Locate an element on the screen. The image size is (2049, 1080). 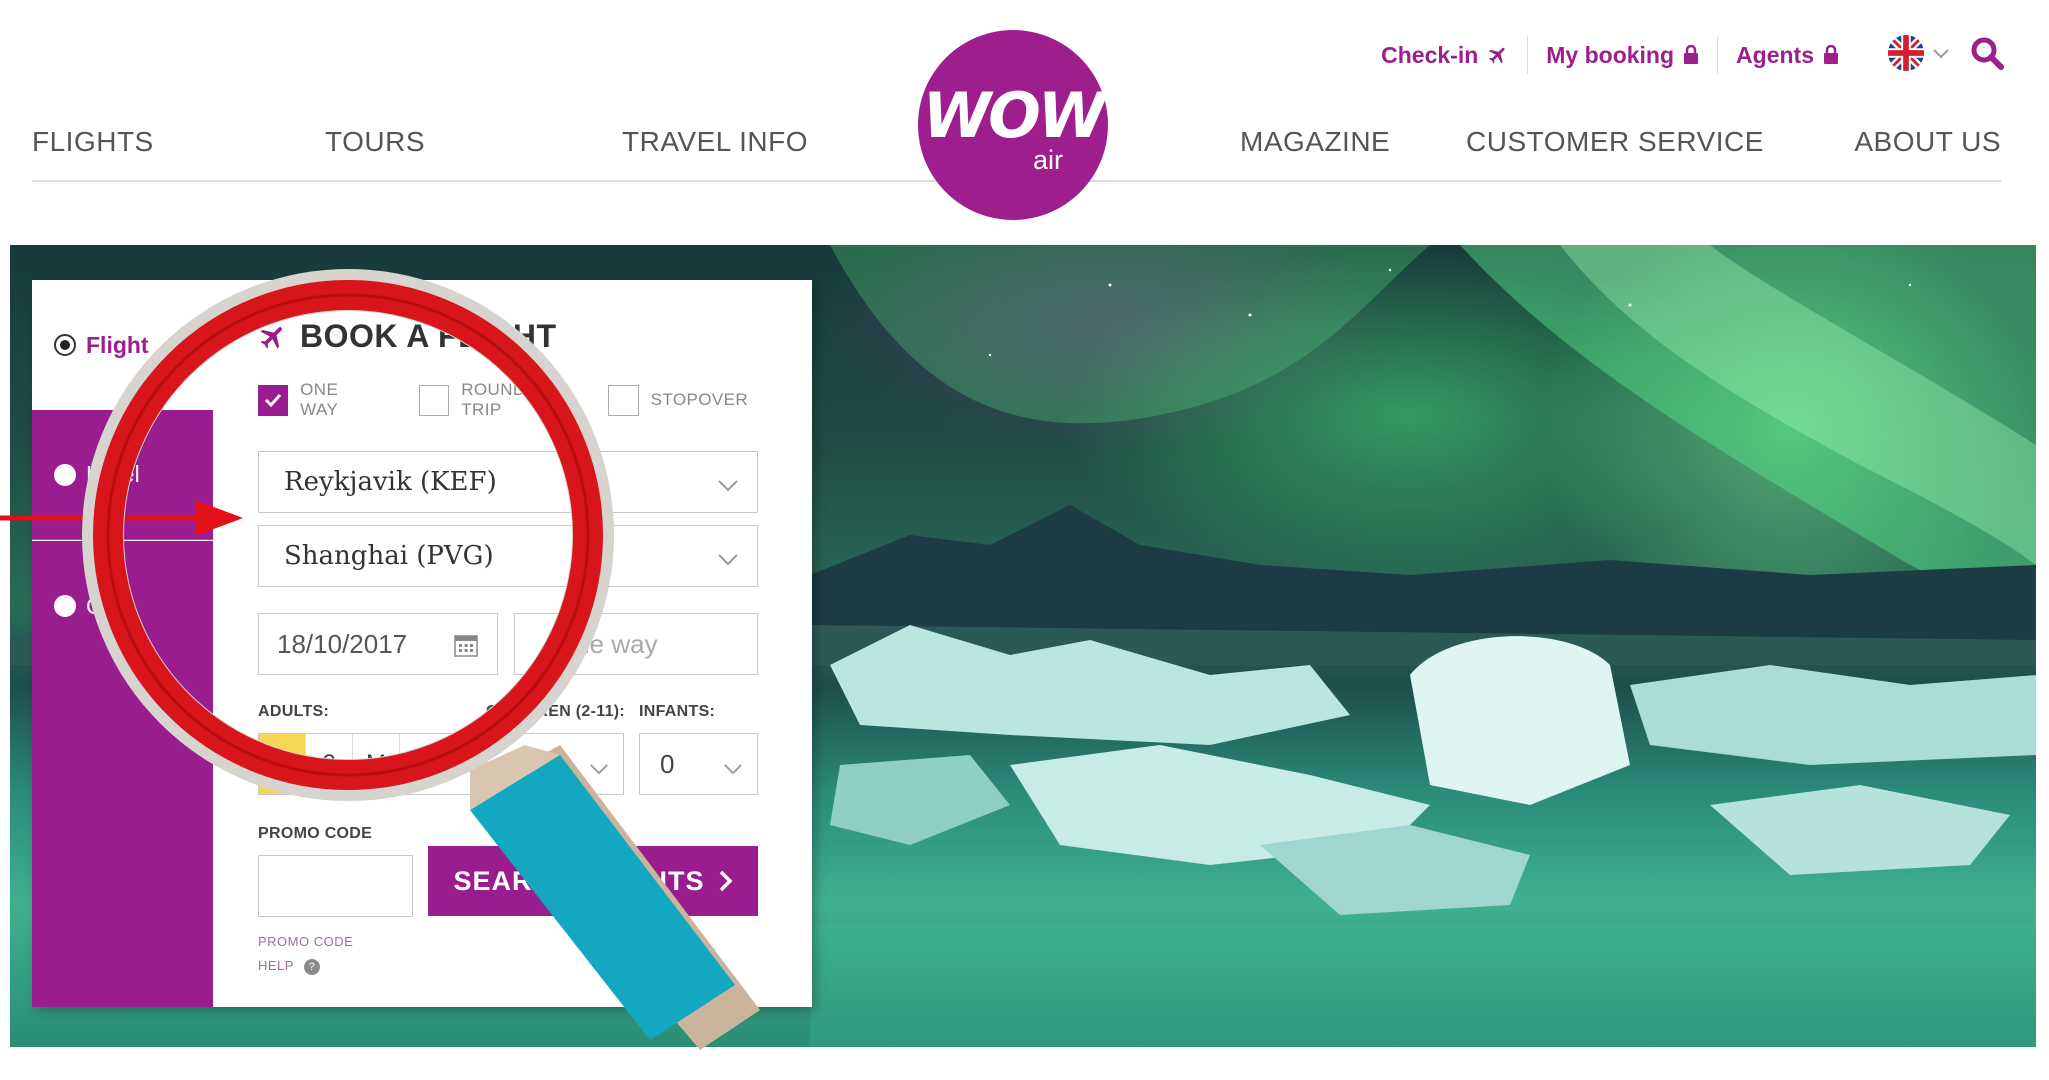
tab-car: Car is located at coordinates (122, 606).